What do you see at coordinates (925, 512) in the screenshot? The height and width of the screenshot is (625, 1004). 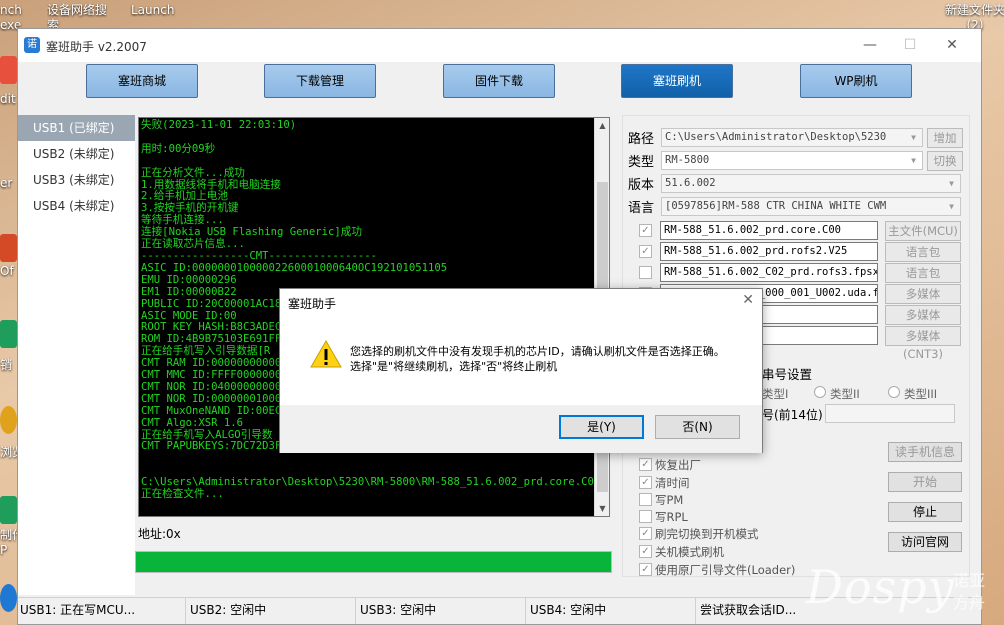 I see `stop-button: 停止` at bounding box center [925, 512].